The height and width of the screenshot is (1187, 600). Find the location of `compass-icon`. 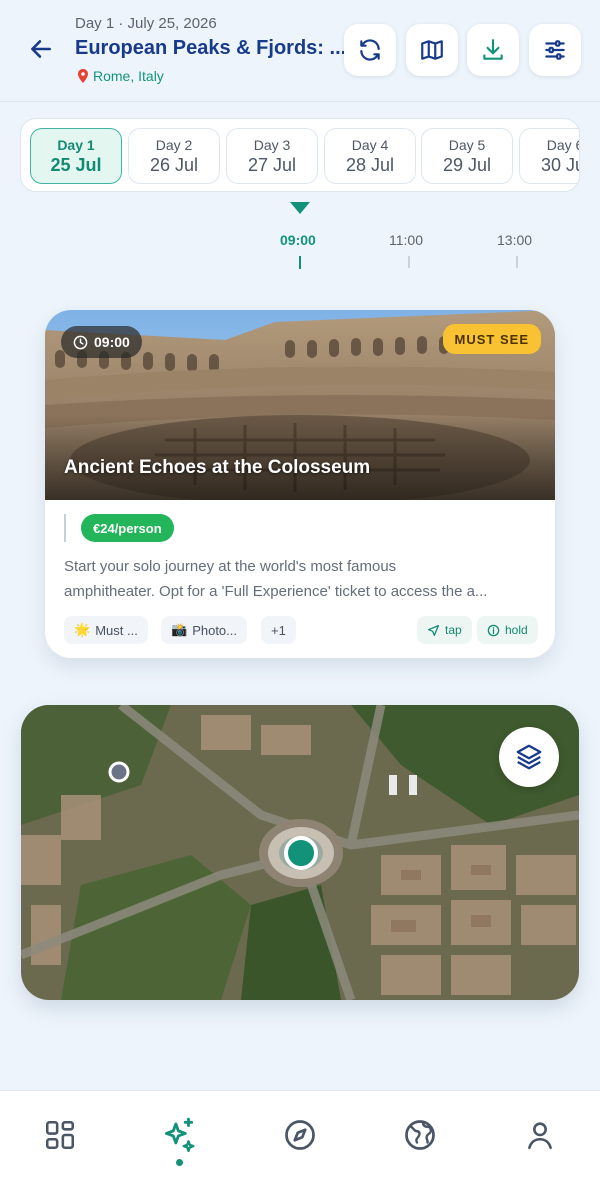

compass-icon is located at coordinates (300, 1135).